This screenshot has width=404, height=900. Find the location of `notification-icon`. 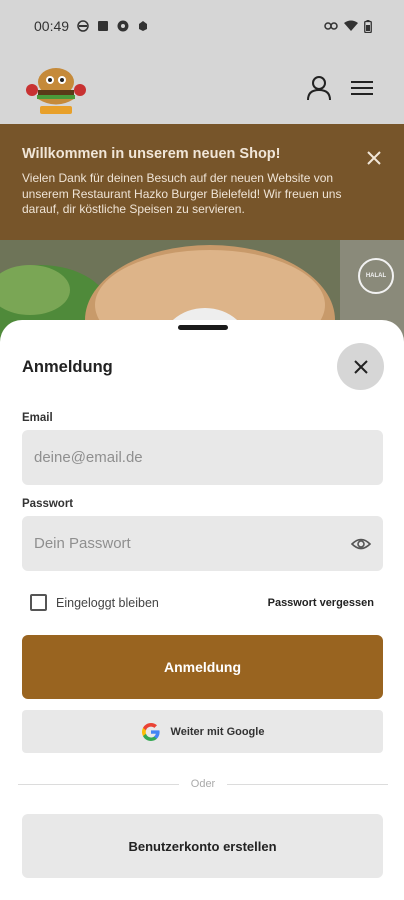

notification-icon is located at coordinates (83, 26).